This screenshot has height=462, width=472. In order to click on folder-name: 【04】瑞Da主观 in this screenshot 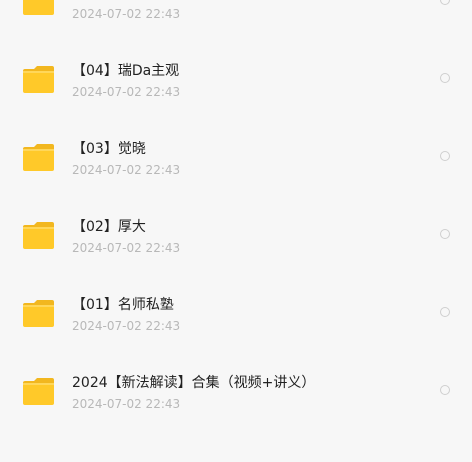, I will do `click(126, 71)`.